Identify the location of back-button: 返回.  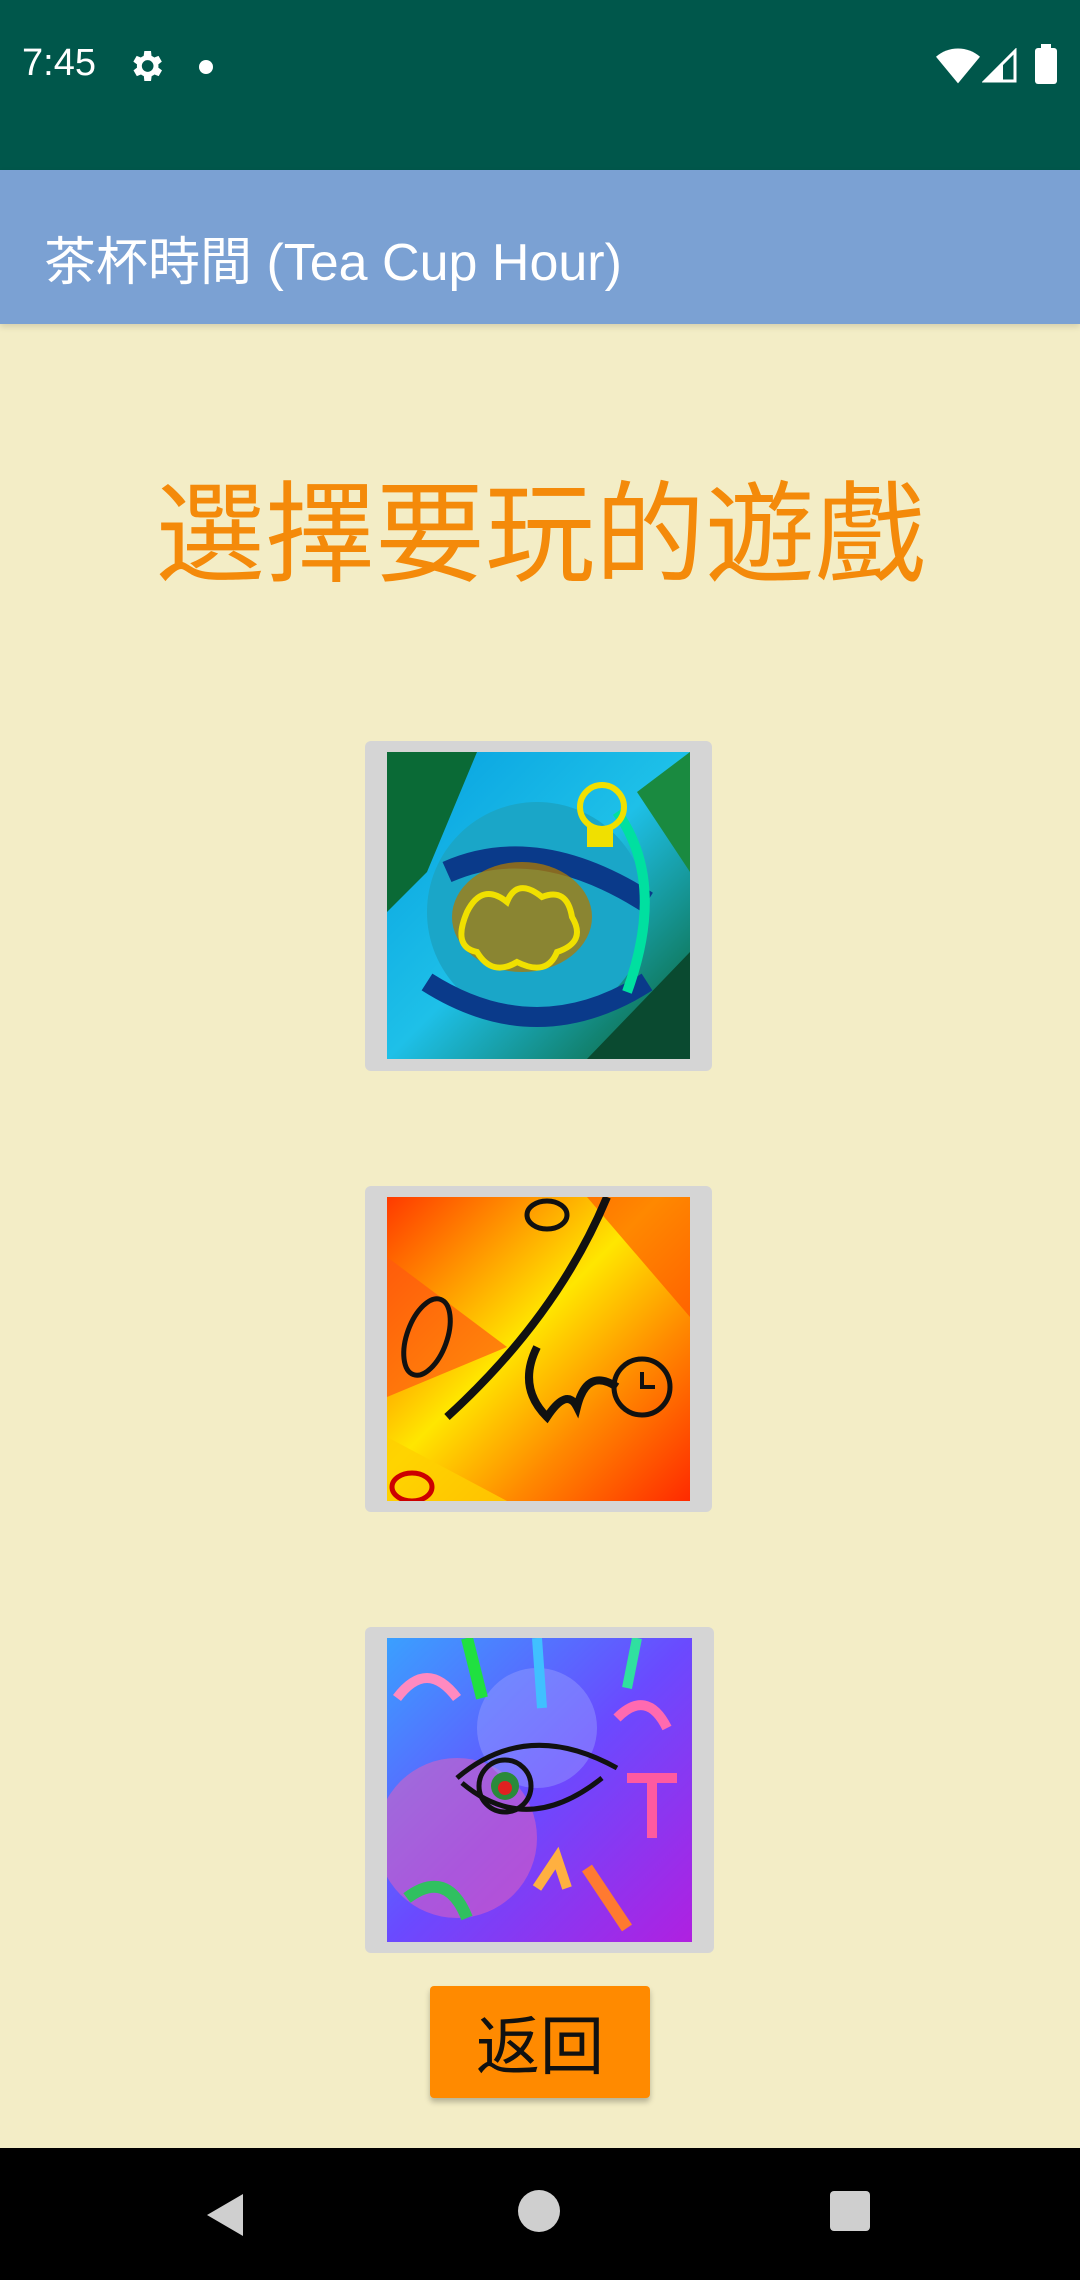
(540, 2042).